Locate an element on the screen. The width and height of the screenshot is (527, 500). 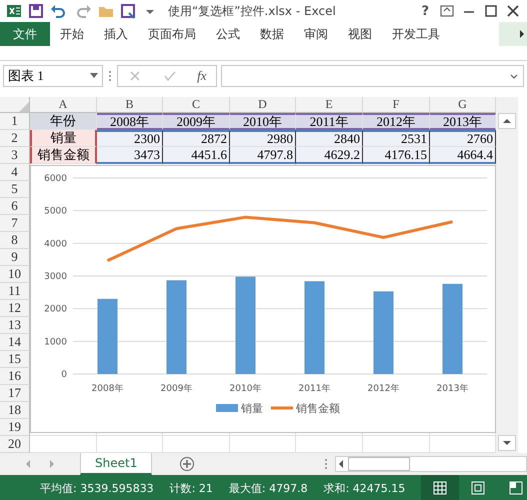
row-header: 3 is located at coordinates (15, 155).